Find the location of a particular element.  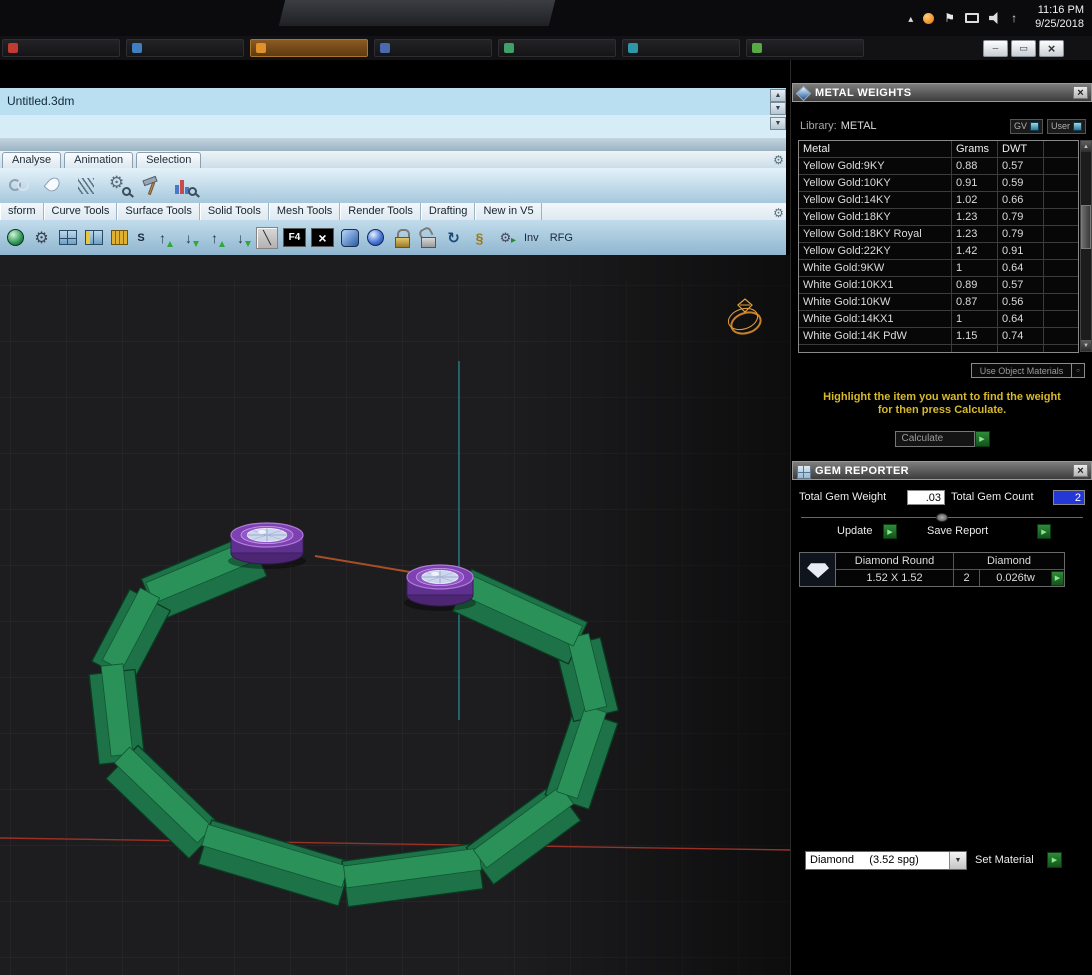

metal-table-scrollbar is located at coordinates (1086, 246).